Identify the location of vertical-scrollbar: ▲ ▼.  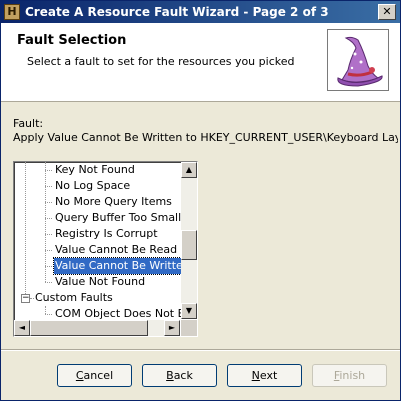
(189, 240).